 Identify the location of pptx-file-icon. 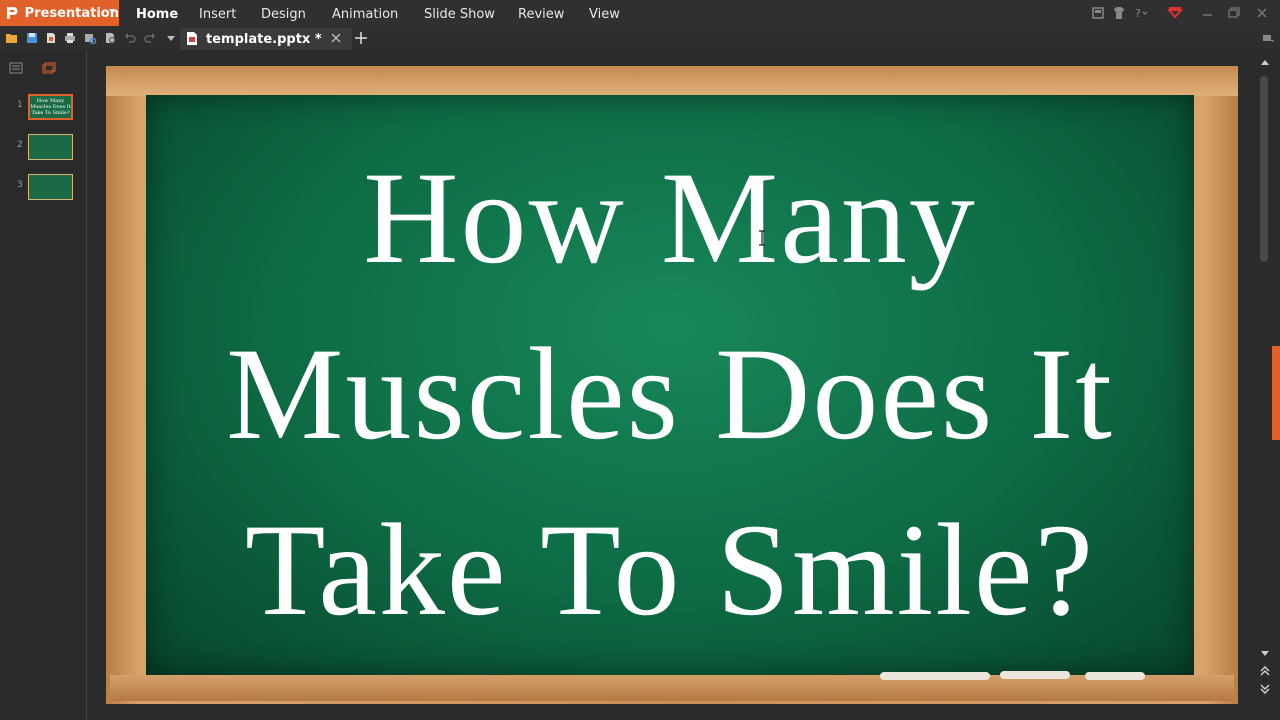
(192, 38).